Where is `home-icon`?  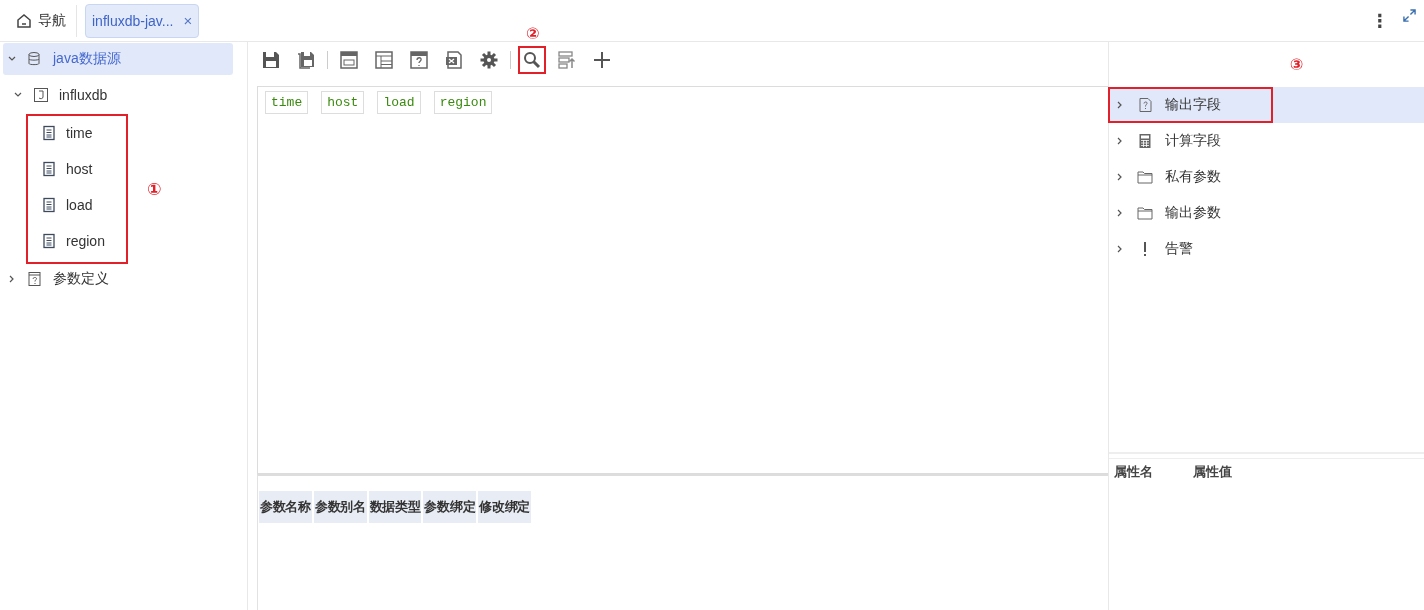 home-icon is located at coordinates (24, 20).